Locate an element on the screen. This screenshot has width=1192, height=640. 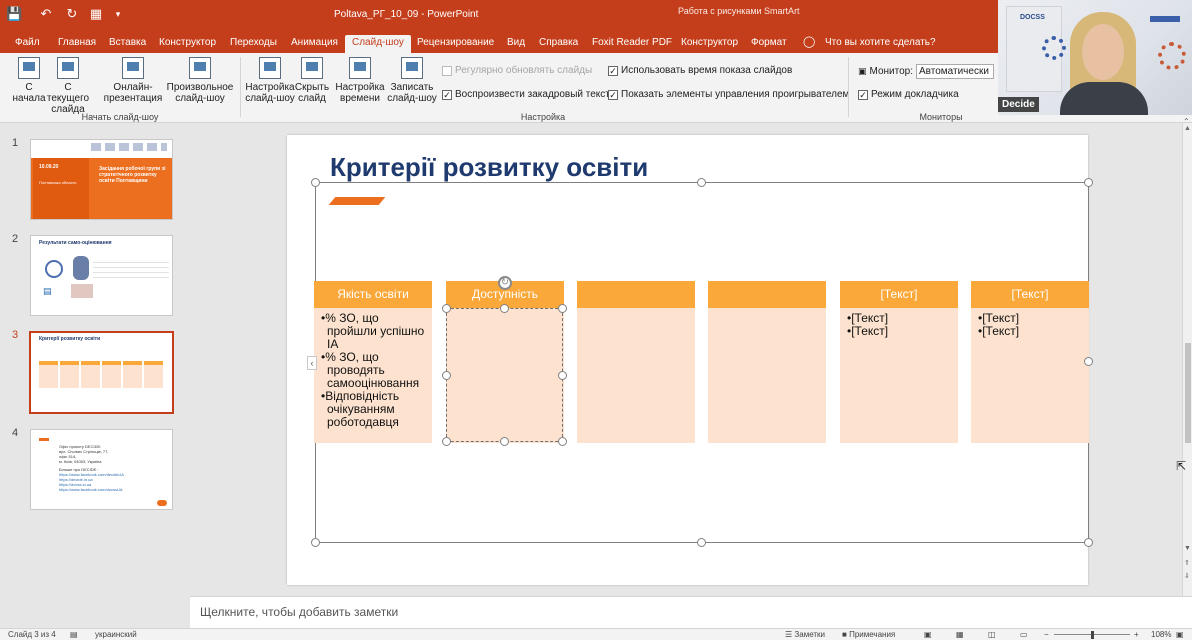
selected-shape-outline is located at coordinates (504, 375).